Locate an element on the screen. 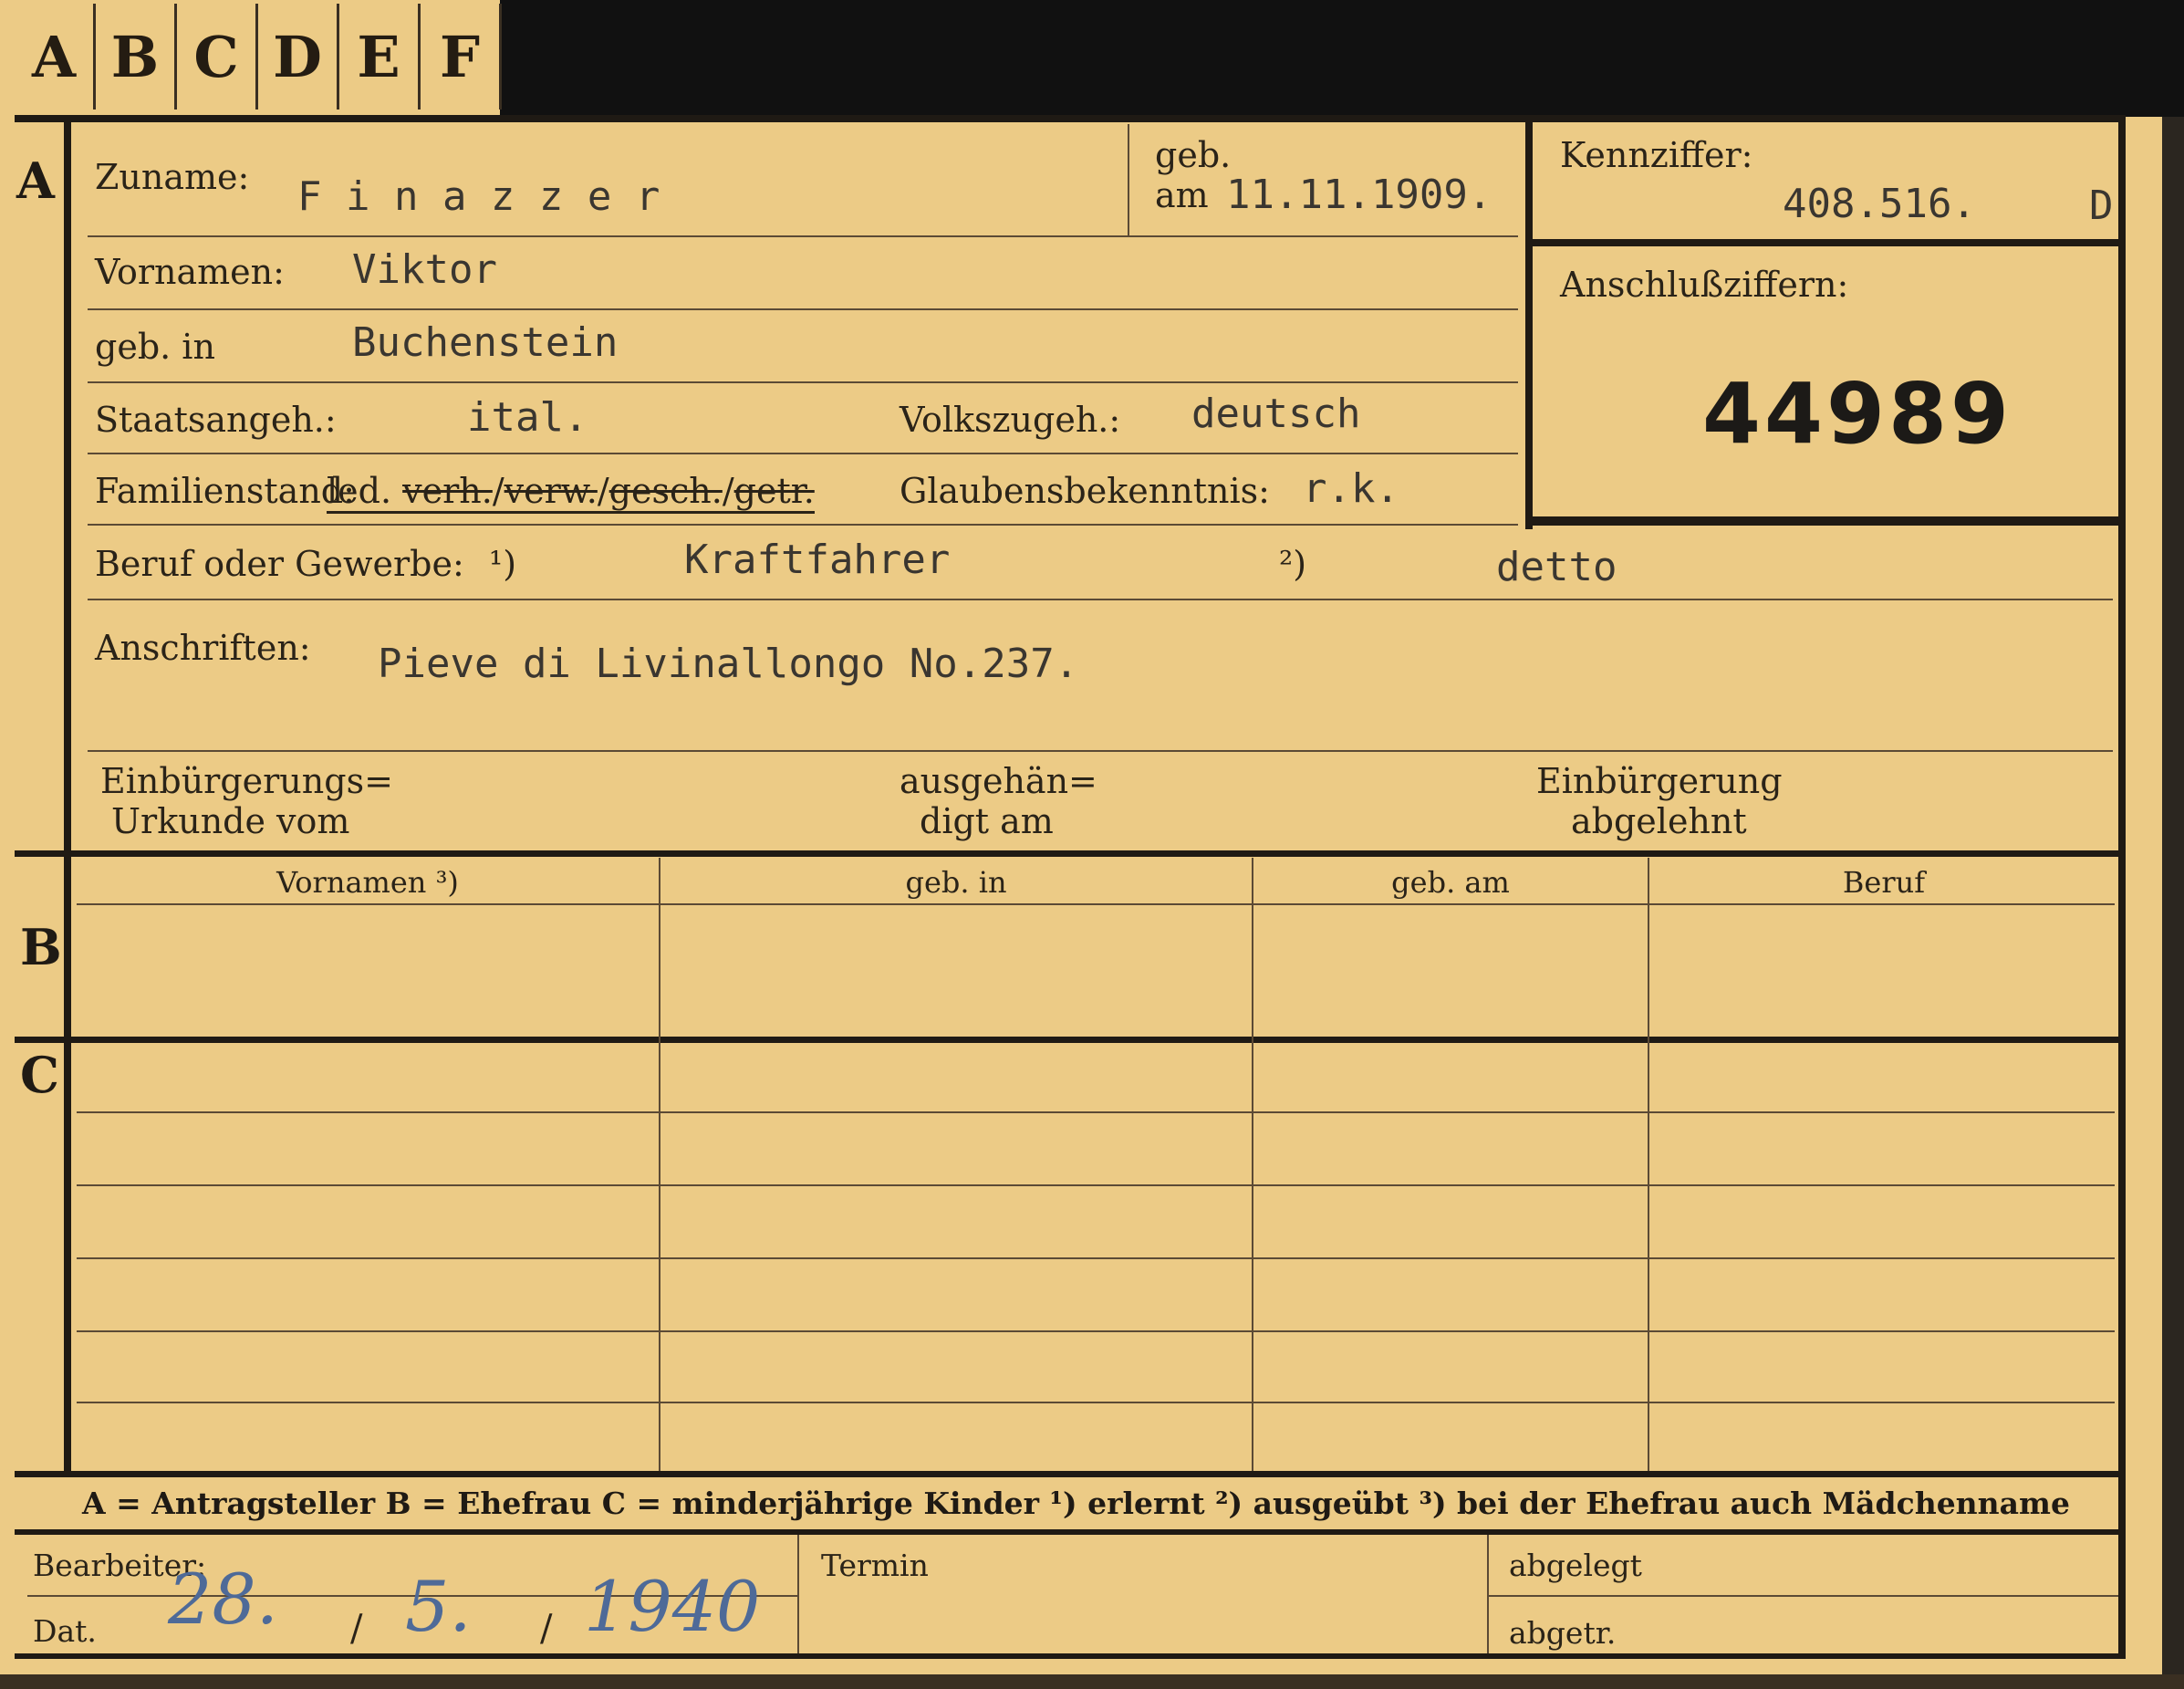 Image resolution: width=2184 pixels, height=1689 pixels. frame-right is located at coordinates (2122, 886).